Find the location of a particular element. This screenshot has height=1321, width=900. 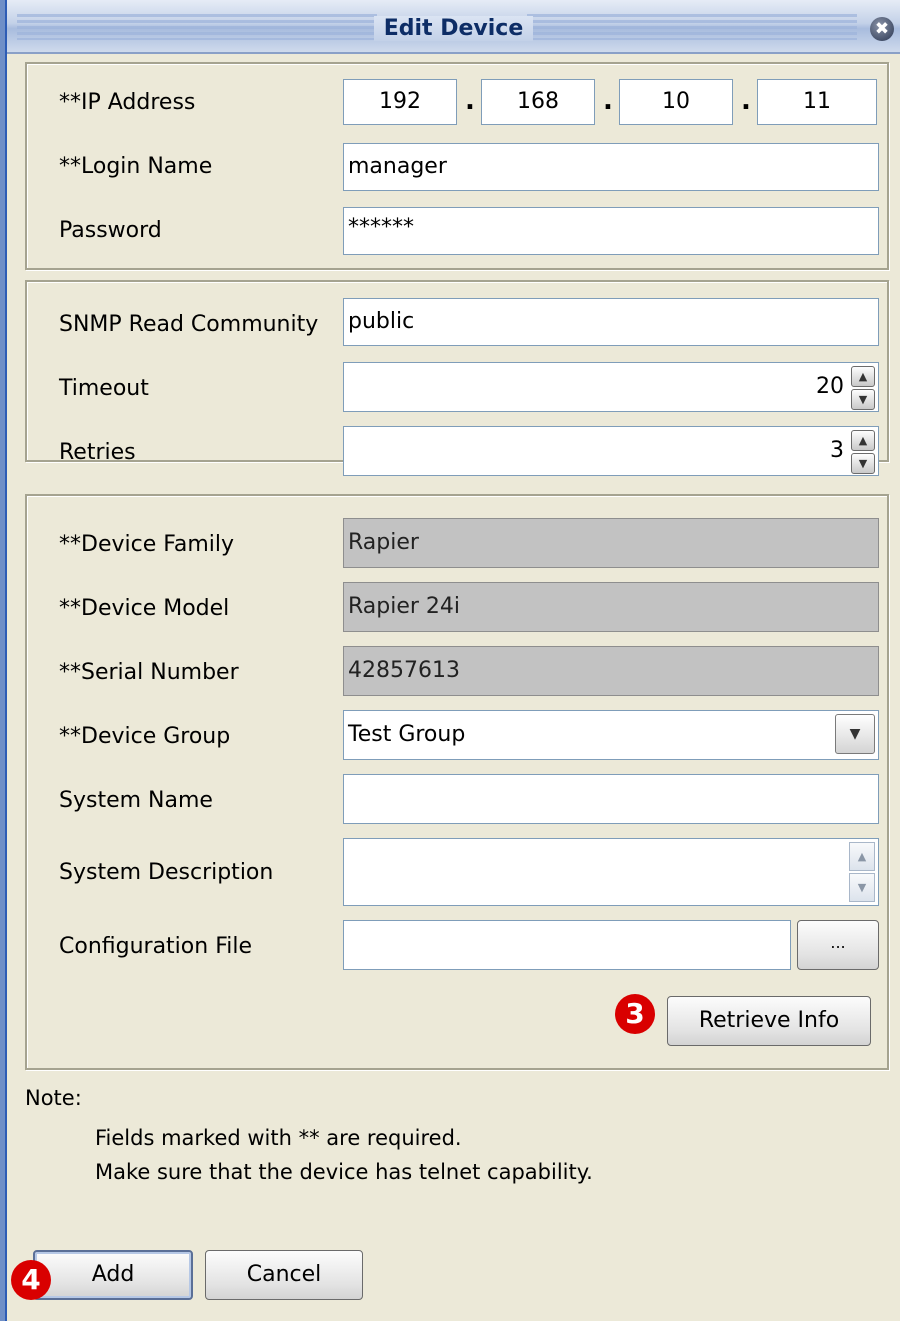

dialog-title-label: Edit Device is located at coordinates (453, 28).